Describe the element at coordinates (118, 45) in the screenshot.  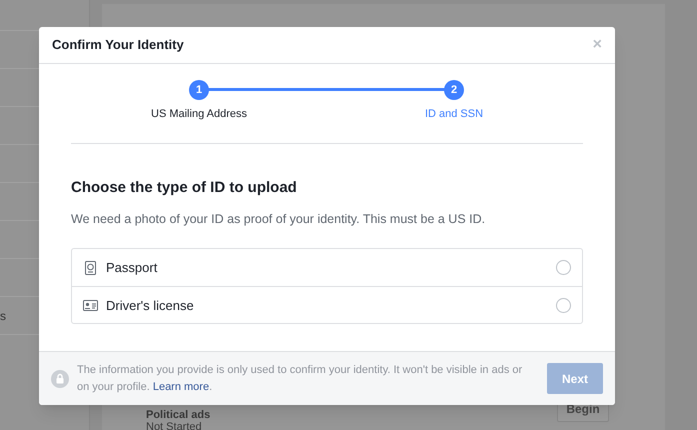
I see `dialog-title: Confirm Your Identity` at that location.